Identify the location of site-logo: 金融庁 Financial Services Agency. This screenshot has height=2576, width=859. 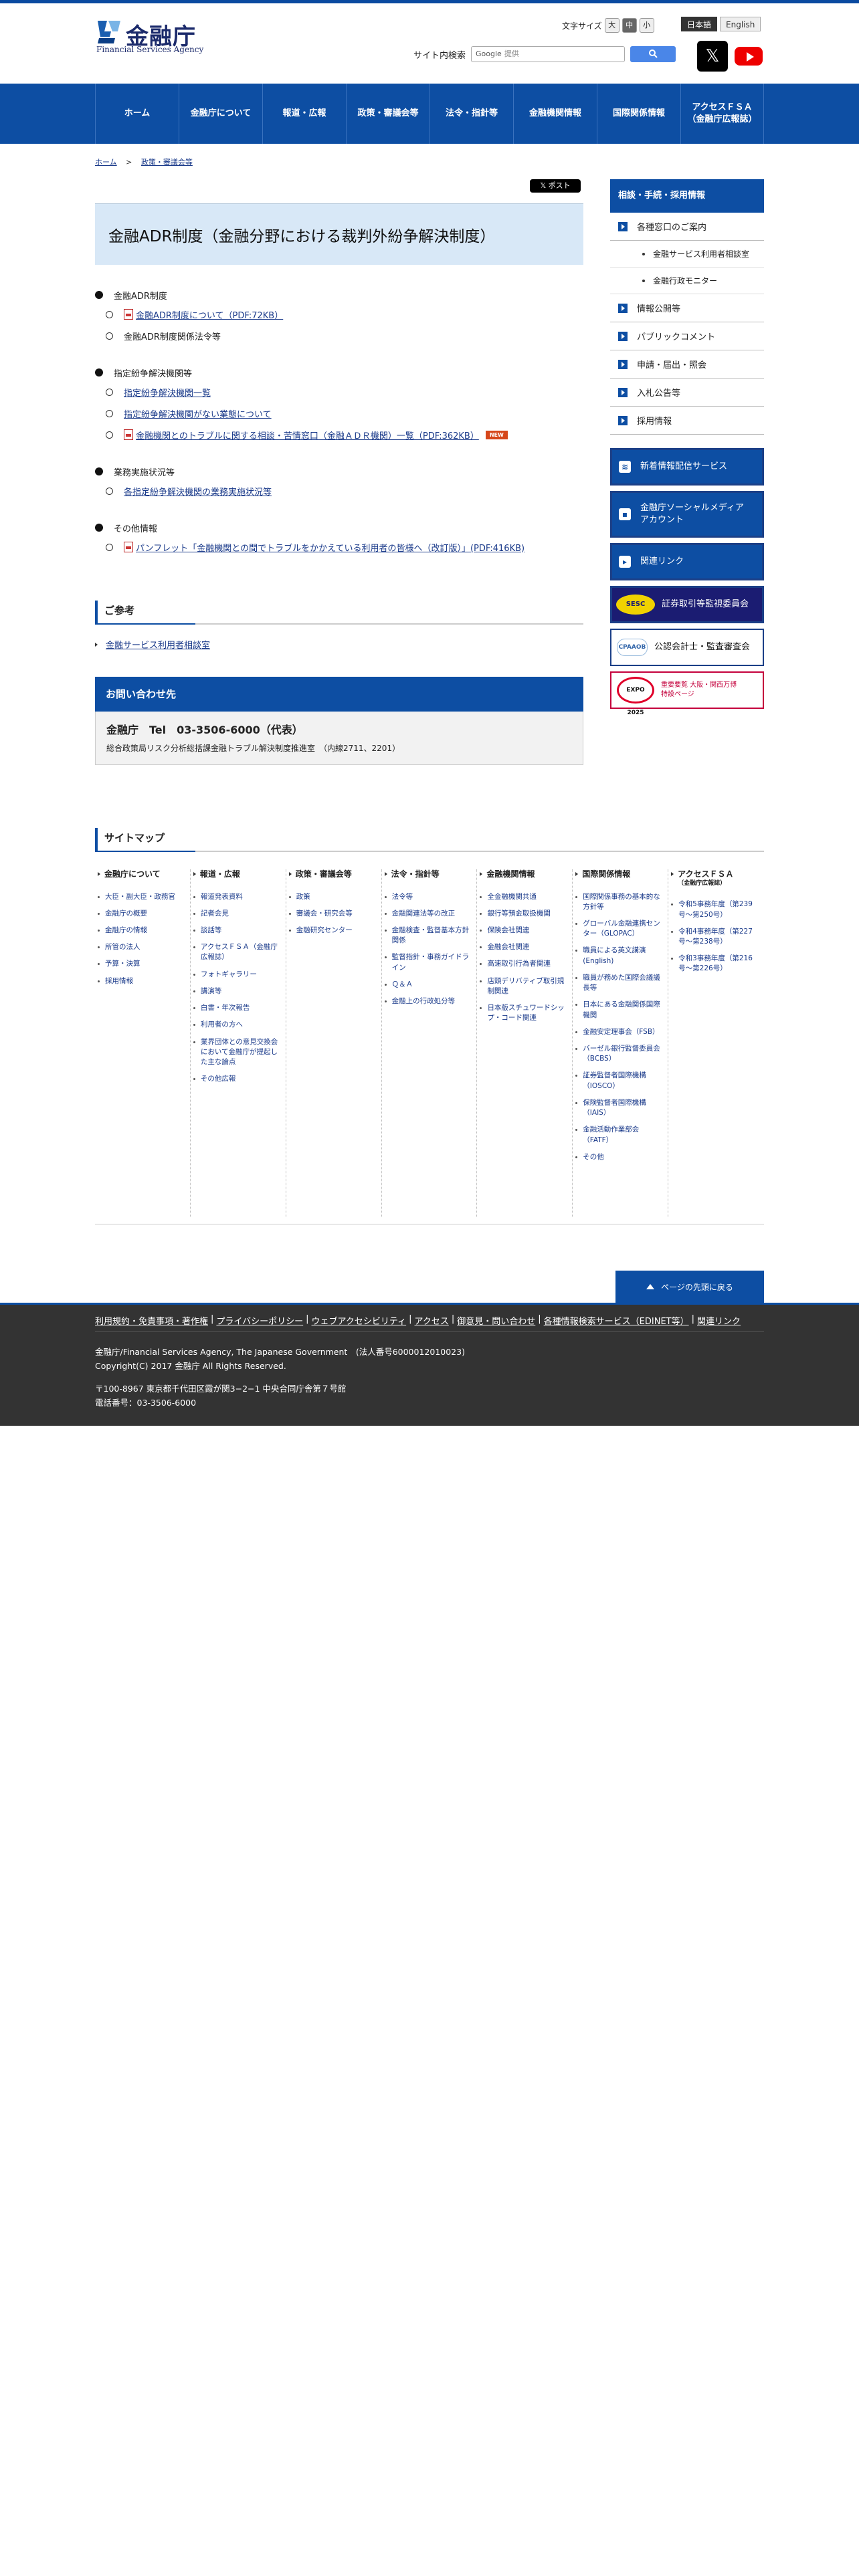
(152, 37).